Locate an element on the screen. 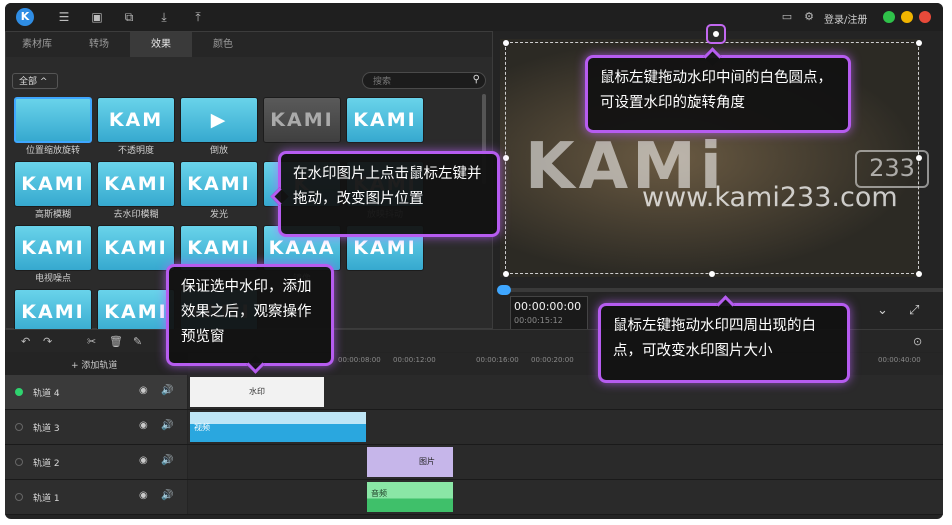 Image resolution: width=952 pixels, height=525 pixels. audio-clip: 音频 is located at coordinates (410, 497).